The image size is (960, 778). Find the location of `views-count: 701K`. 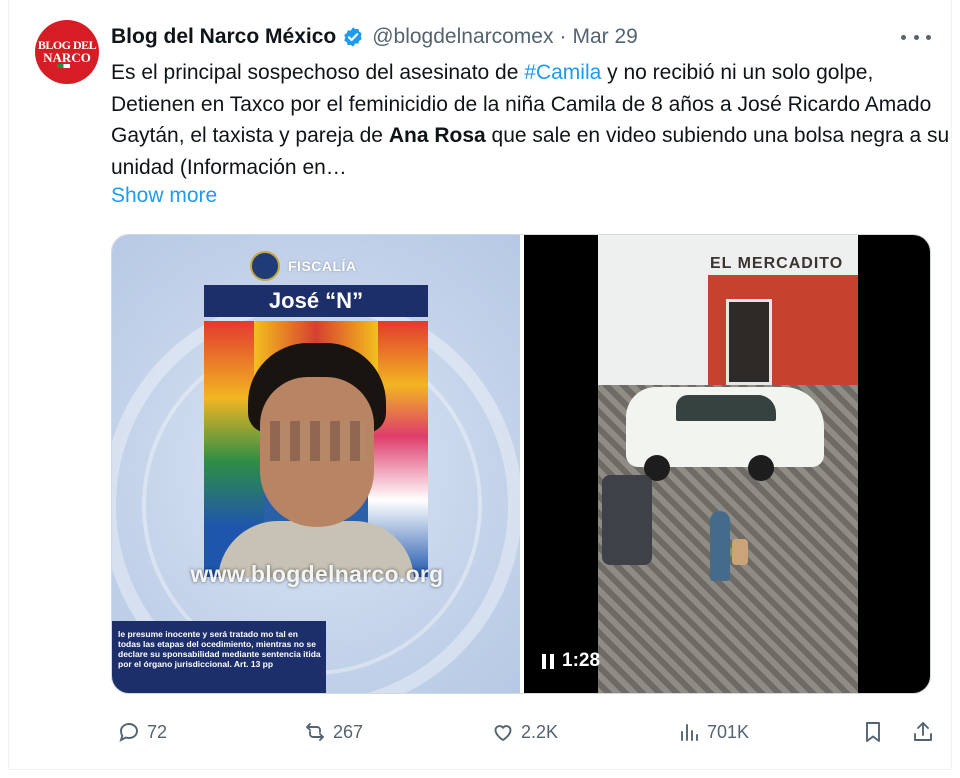

views-count: 701K is located at coordinates (728, 731).